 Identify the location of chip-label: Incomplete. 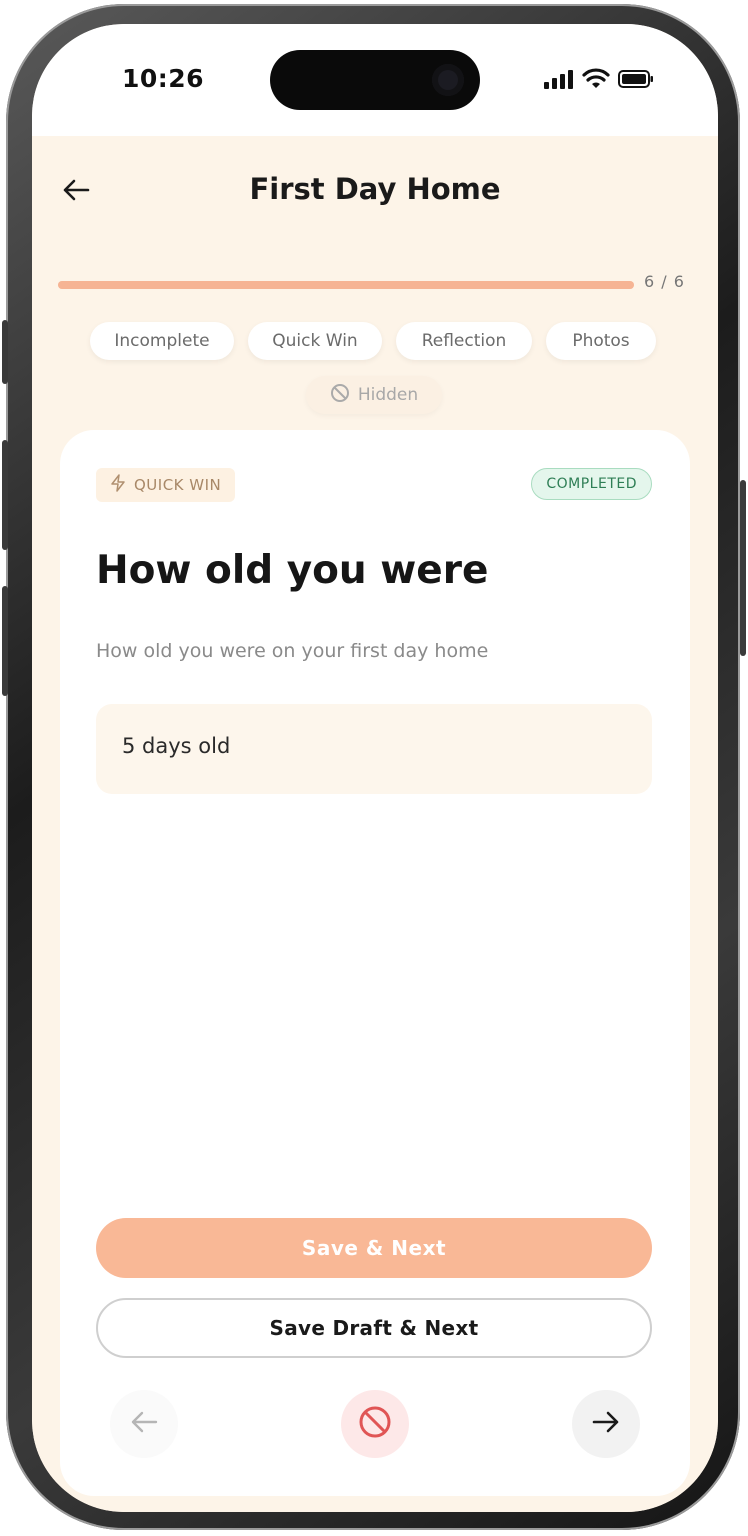
(162, 341).